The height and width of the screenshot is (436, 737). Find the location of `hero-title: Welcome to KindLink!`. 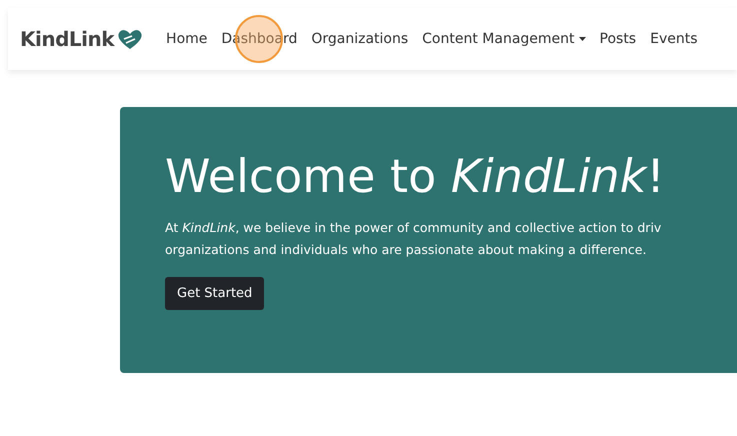

hero-title: Welcome to KindLink! is located at coordinates (415, 176).